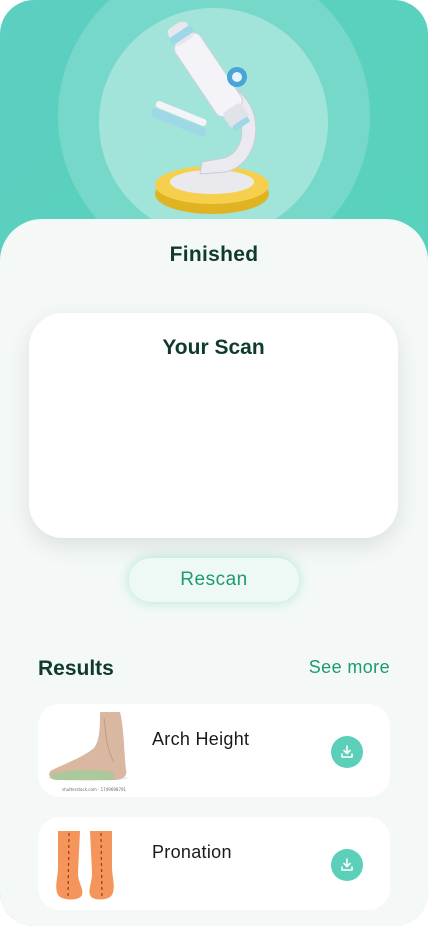 This screenshot has width=428, height=926. Describe the element at coordinates (214, 580) in the screenshot. I see `rescan-button: Rescan` at that location.